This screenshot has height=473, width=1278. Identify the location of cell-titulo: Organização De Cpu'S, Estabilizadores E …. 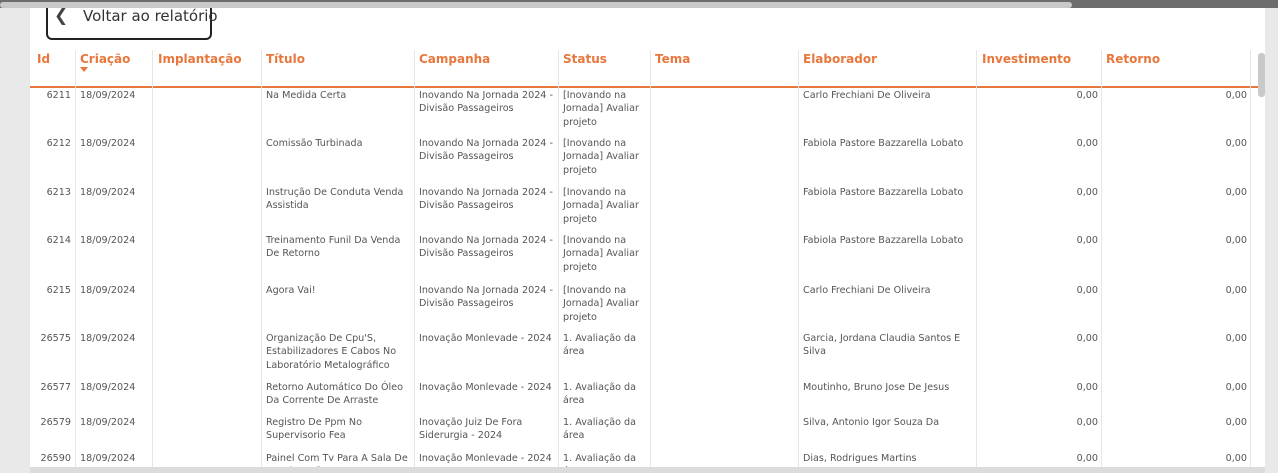
(331, 352).